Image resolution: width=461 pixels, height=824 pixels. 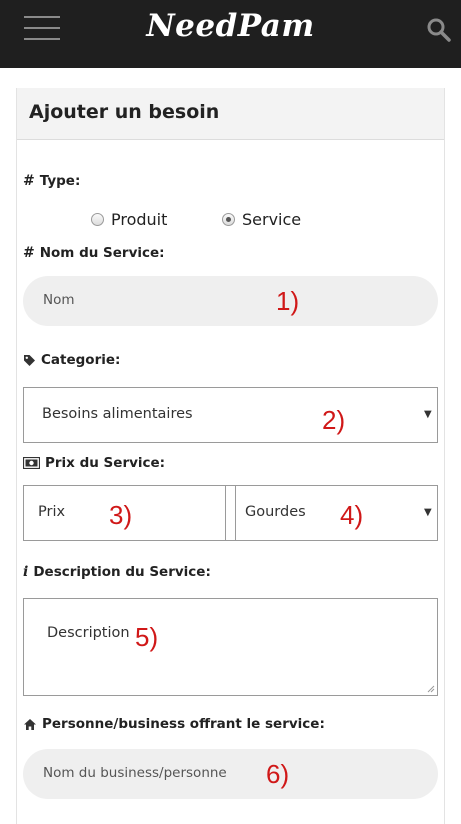 I want to click on category-label-text: Categorie:, so click(x=81, y=360).